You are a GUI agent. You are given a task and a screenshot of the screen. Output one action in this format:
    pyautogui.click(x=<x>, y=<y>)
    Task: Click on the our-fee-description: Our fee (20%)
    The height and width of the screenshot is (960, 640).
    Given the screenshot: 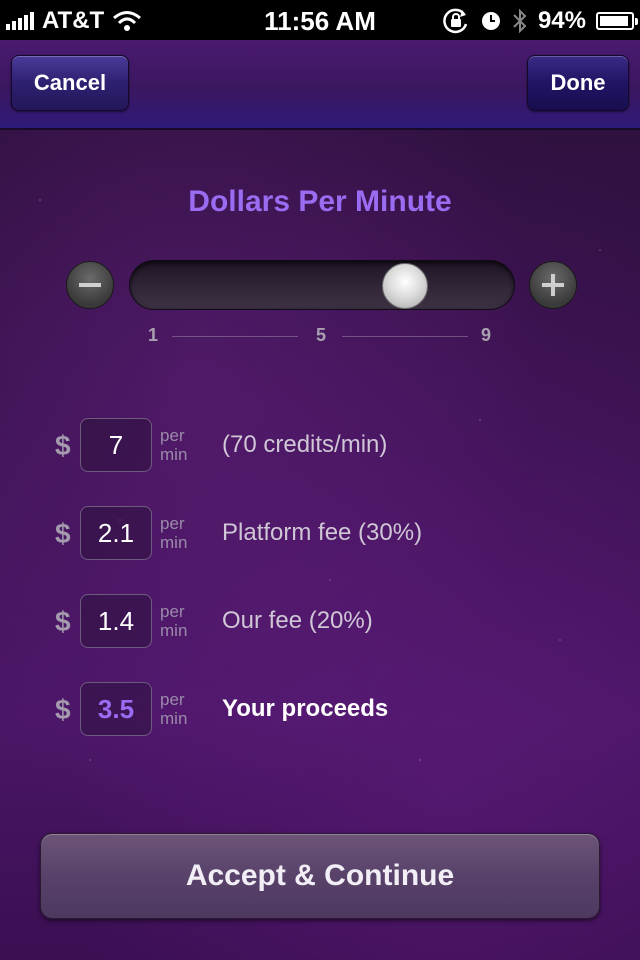 What is the action you would take?
    pyautogui.click(x=297, y=620)
    